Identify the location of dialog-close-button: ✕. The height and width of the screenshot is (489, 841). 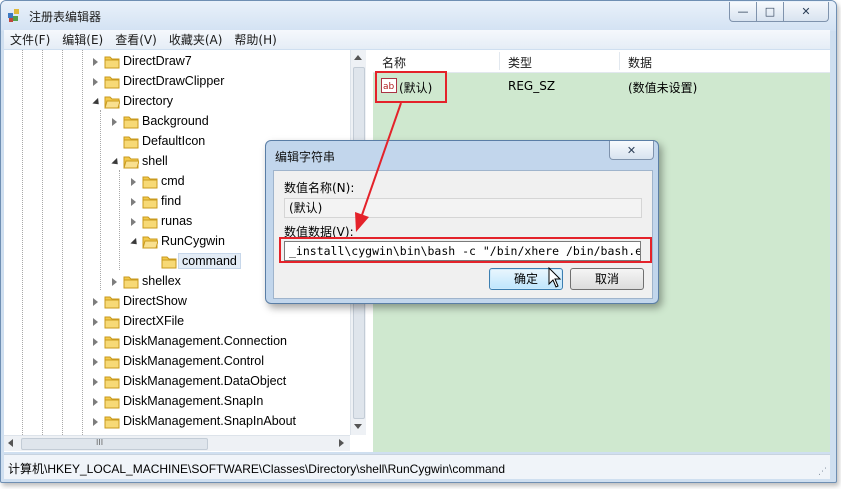
(631, 150).